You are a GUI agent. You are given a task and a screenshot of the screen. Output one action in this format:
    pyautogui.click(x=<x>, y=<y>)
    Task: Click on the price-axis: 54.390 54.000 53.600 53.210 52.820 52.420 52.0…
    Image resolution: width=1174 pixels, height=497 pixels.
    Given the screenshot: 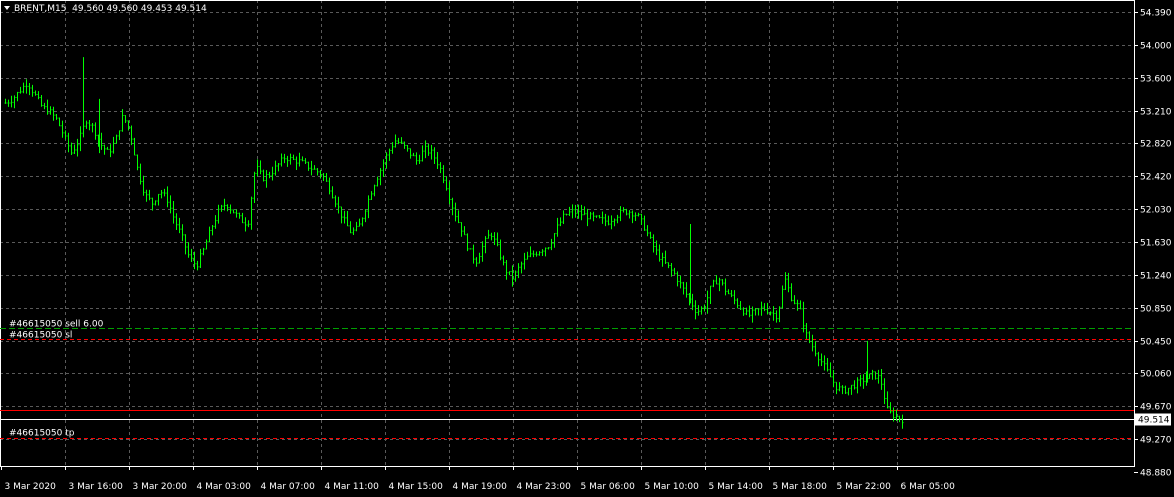 What is the action you would take?
    pyautogui.click(x=1153, y=244)
    